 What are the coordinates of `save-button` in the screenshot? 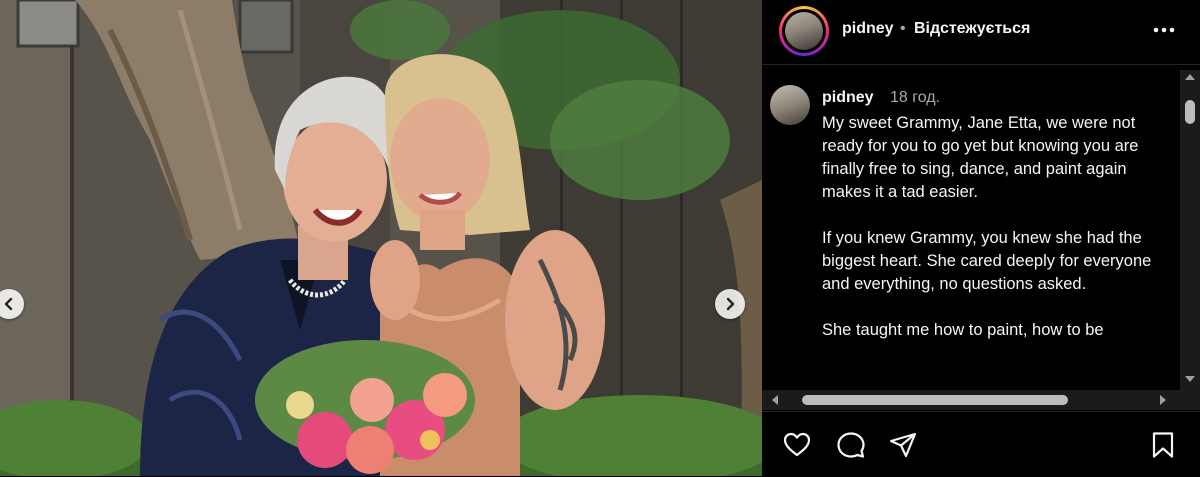 It's located at (1163, 445).